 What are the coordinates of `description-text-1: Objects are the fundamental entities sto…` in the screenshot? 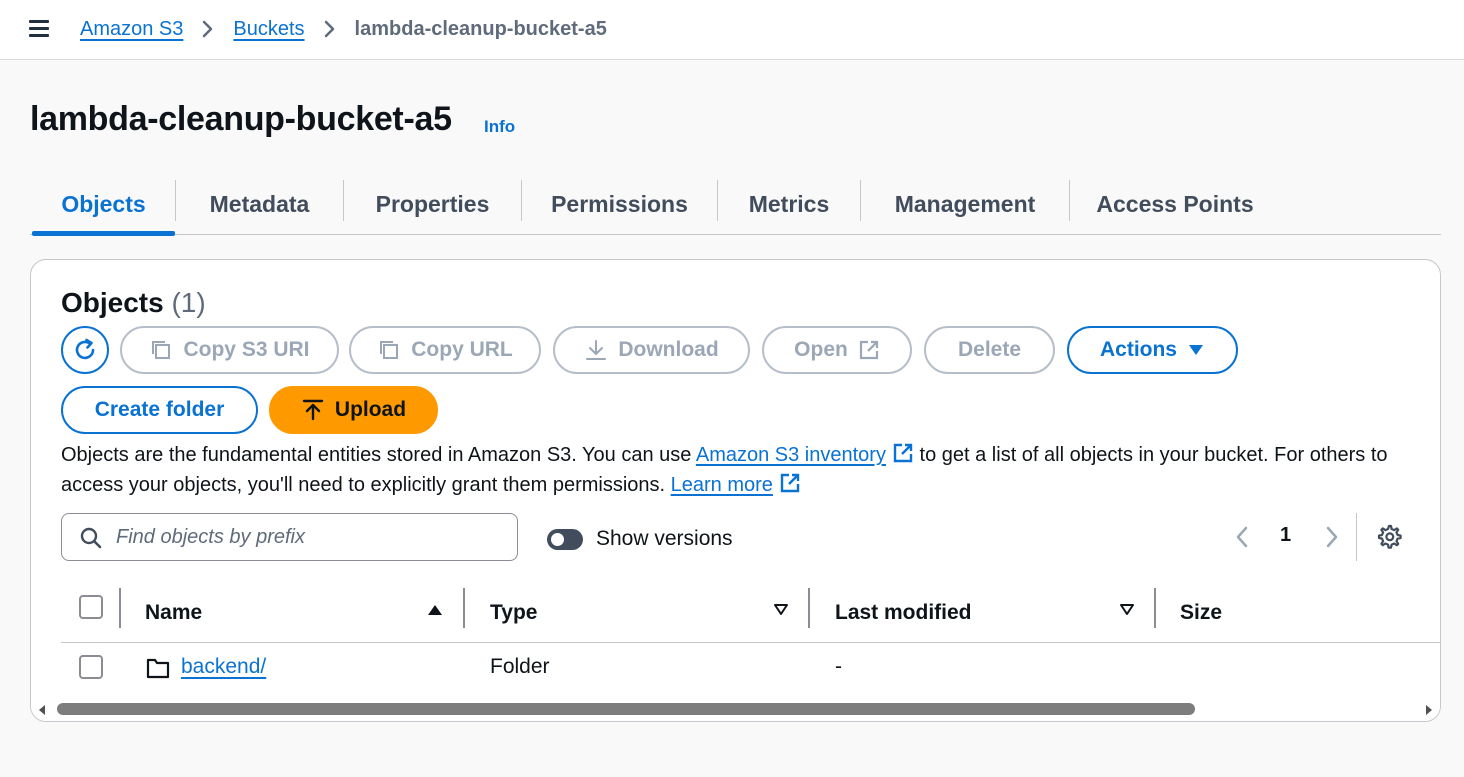 It's located at (378, 455).